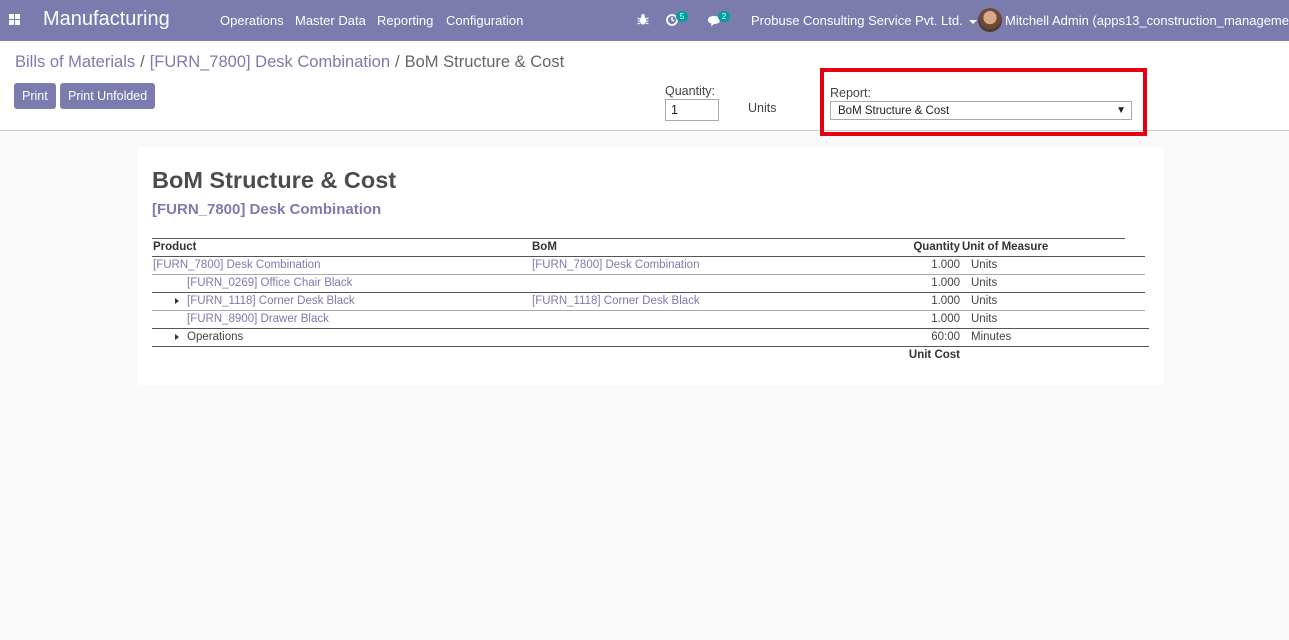 The height and width of the screenshot is (640, 1289). What do you see at coordinates (857, 20) in the screenshot?
I see `company-name: Probuse Consulting Service Pvt. Ltd.` at bounding box center [857, 20].